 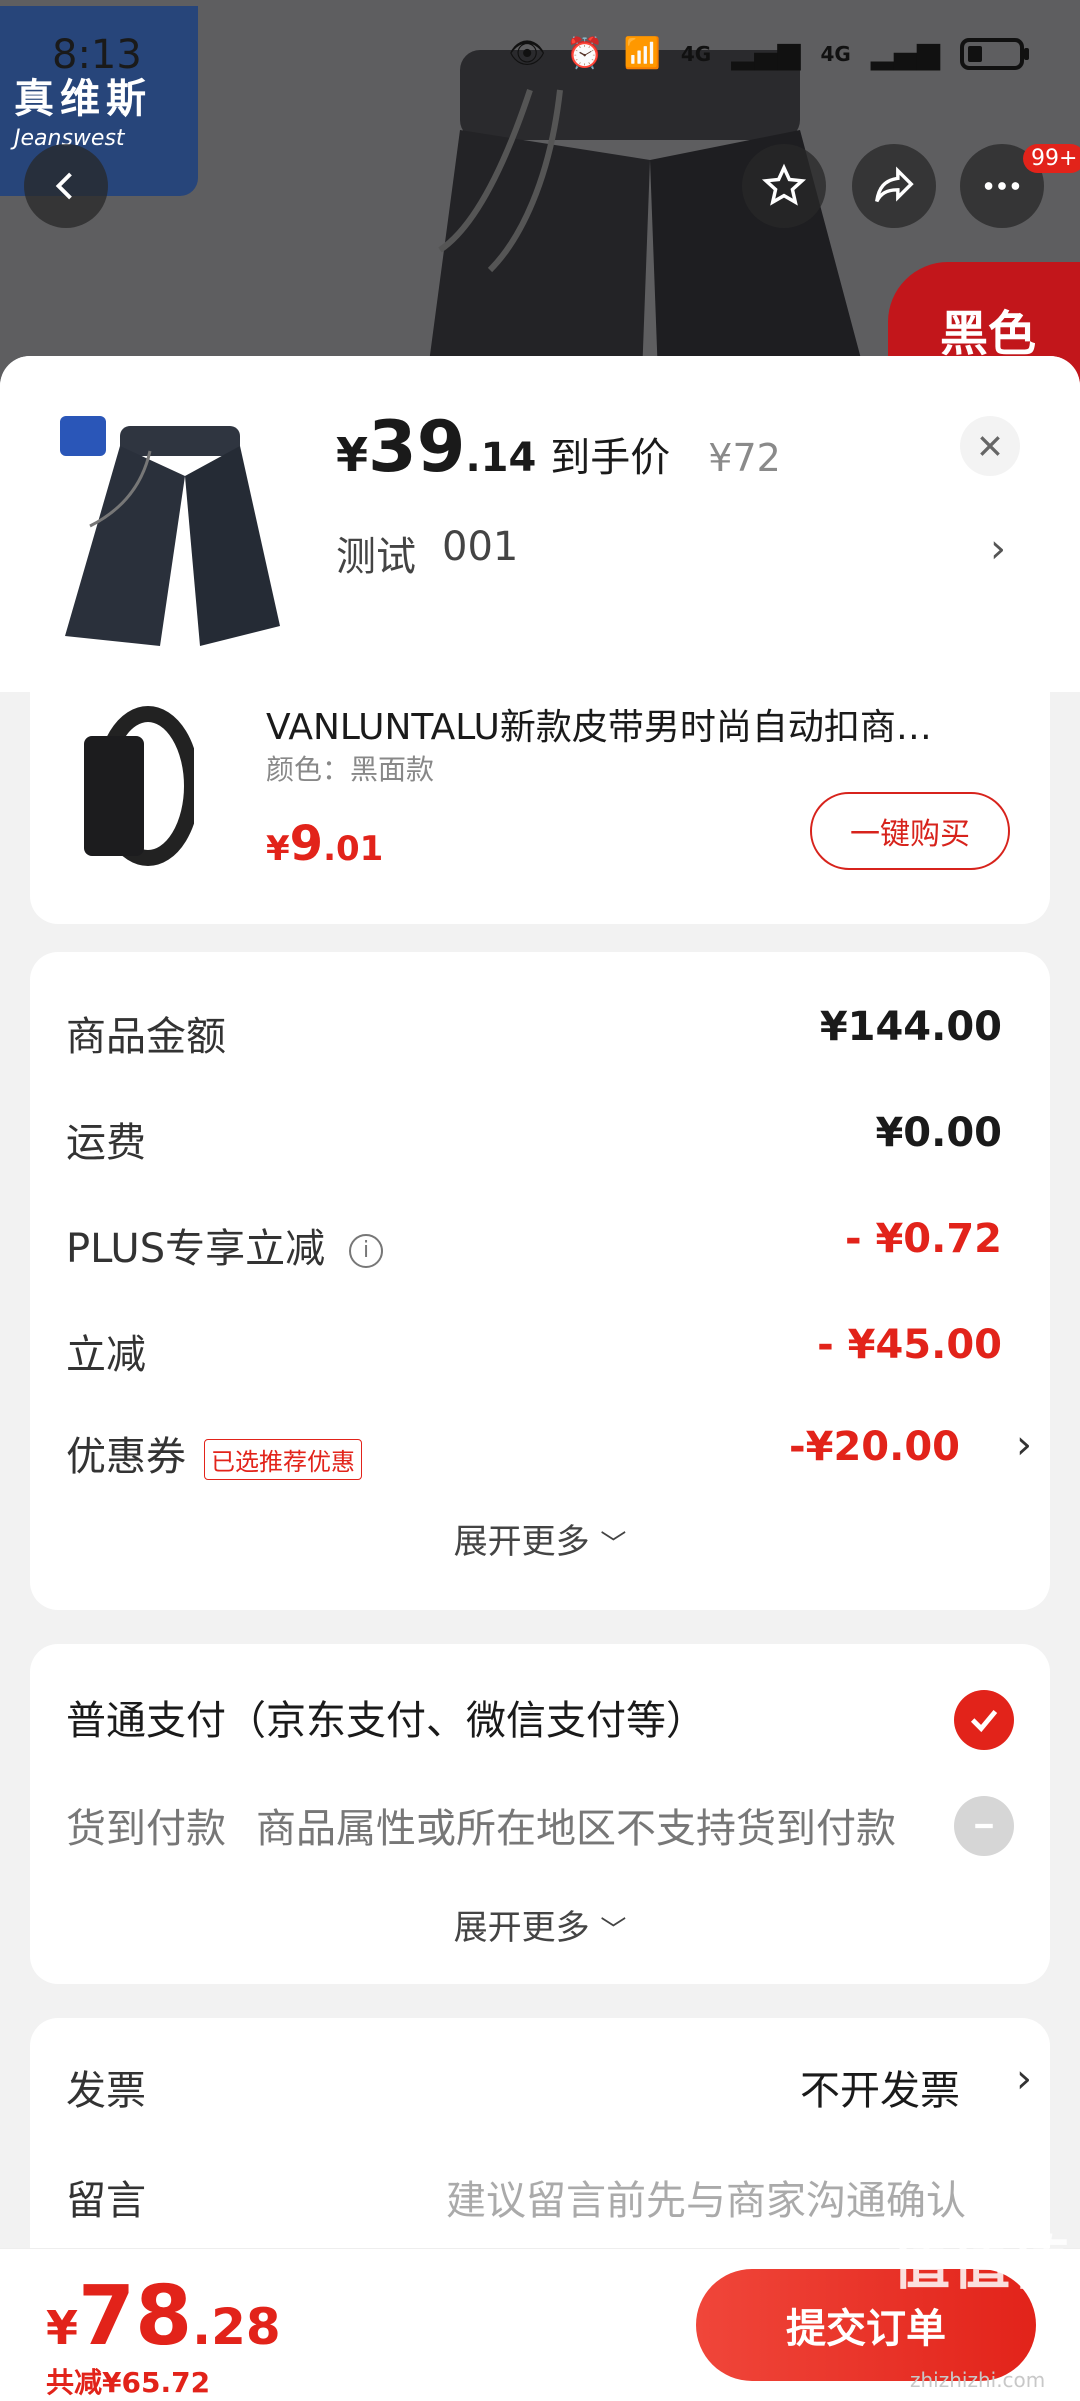 What do you see at coordinates (106, 2091) in the screenshot?
I see `invoice-label: 发票` at bounding box center [106, 2091].